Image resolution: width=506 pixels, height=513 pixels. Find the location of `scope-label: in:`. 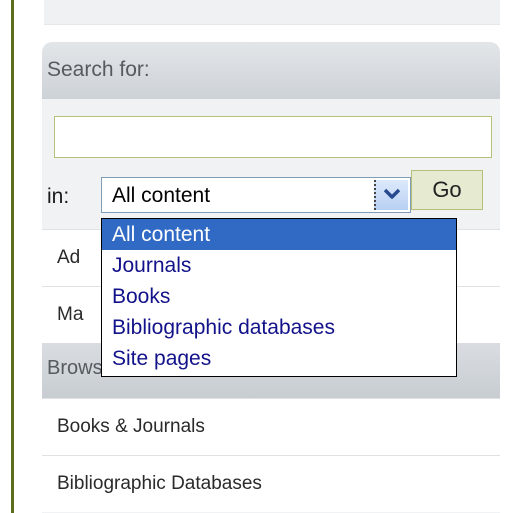

scope-label: in: is located at coordinates (58, 196).